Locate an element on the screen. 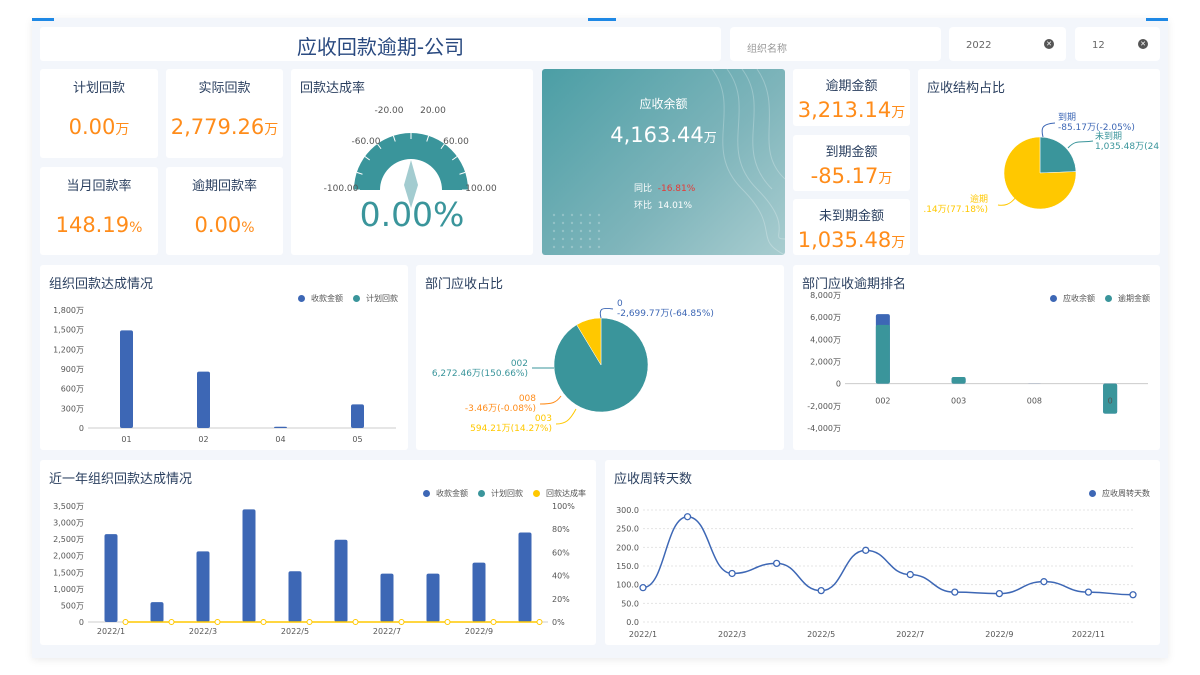  y-tick-label: 3,500万 is located at coordinates (68, 506).